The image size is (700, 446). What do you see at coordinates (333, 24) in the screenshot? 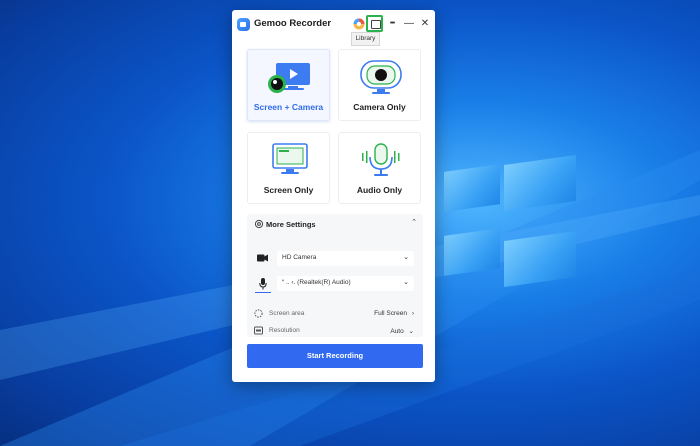
I see `title-bar: Gemoo Recorder ••• — ✕` at bounding box center [333, 24].